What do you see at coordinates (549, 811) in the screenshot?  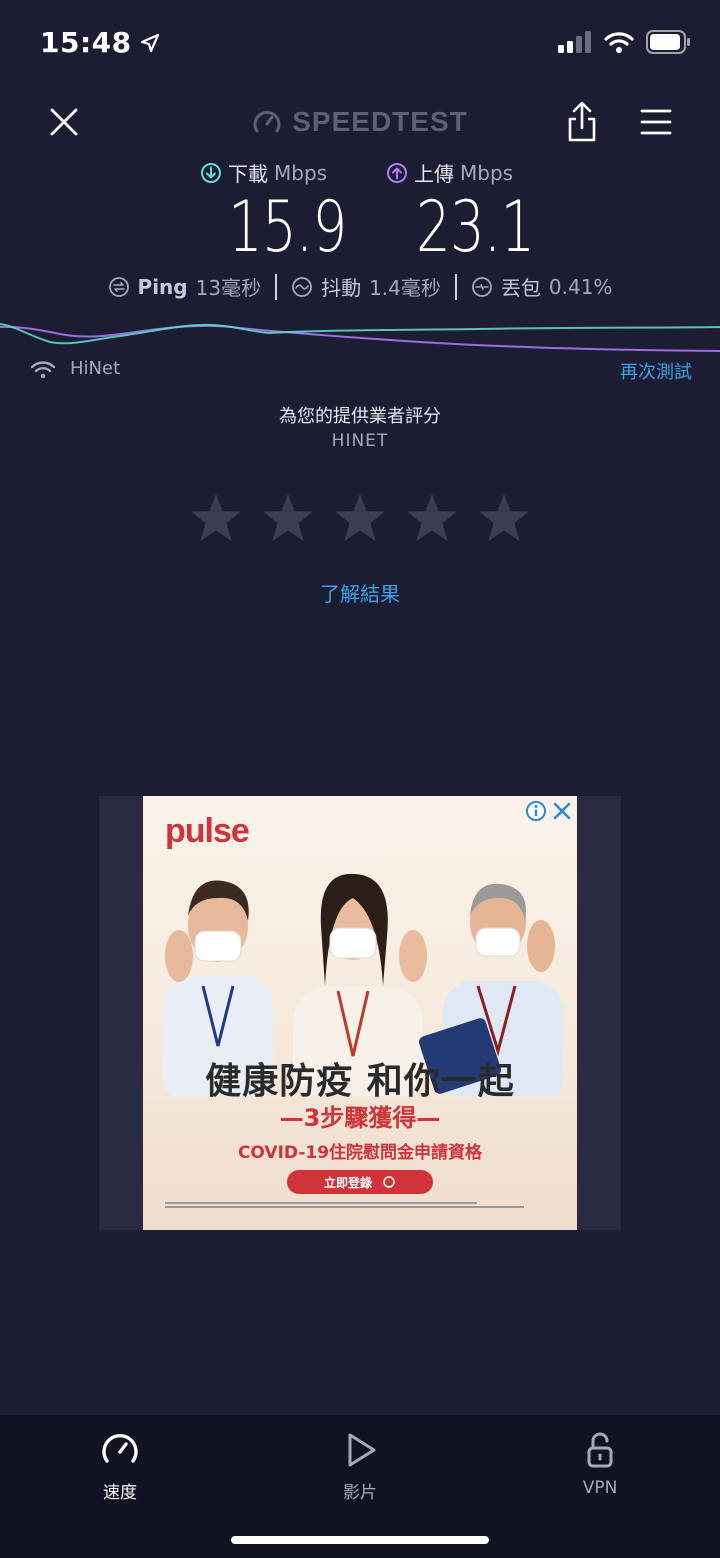 I see `ad-controls` at bounding box center [549, 811].